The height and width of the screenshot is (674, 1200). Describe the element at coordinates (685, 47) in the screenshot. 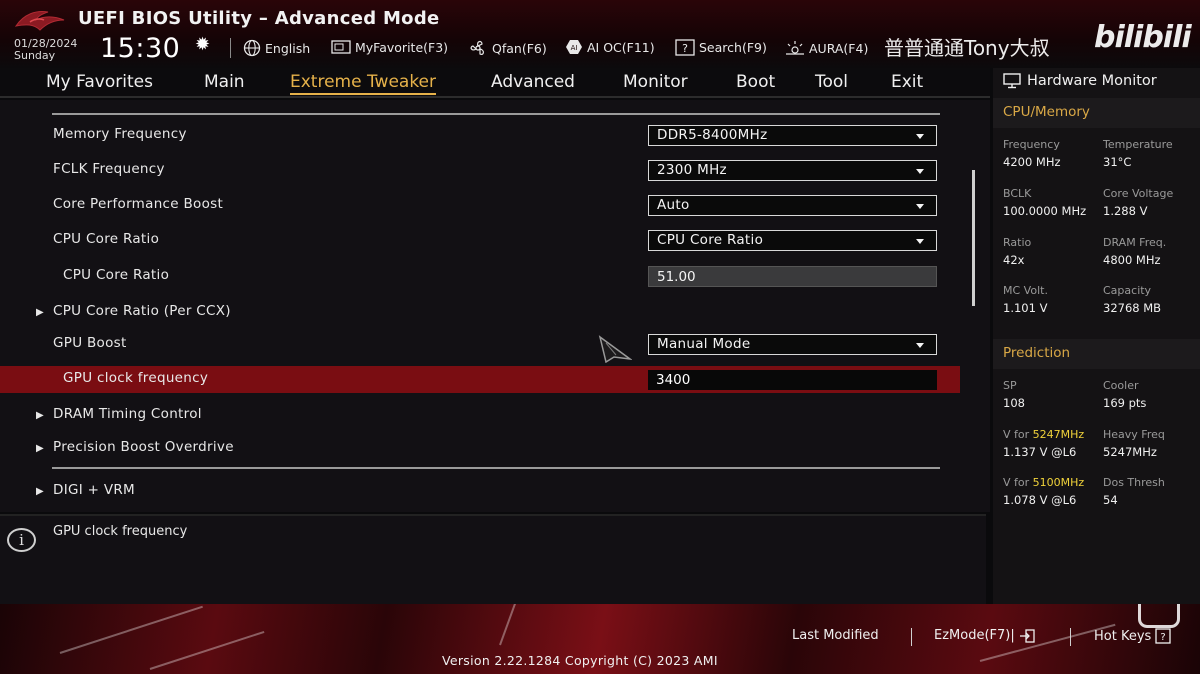

I see `search-icon: ?` at that location.